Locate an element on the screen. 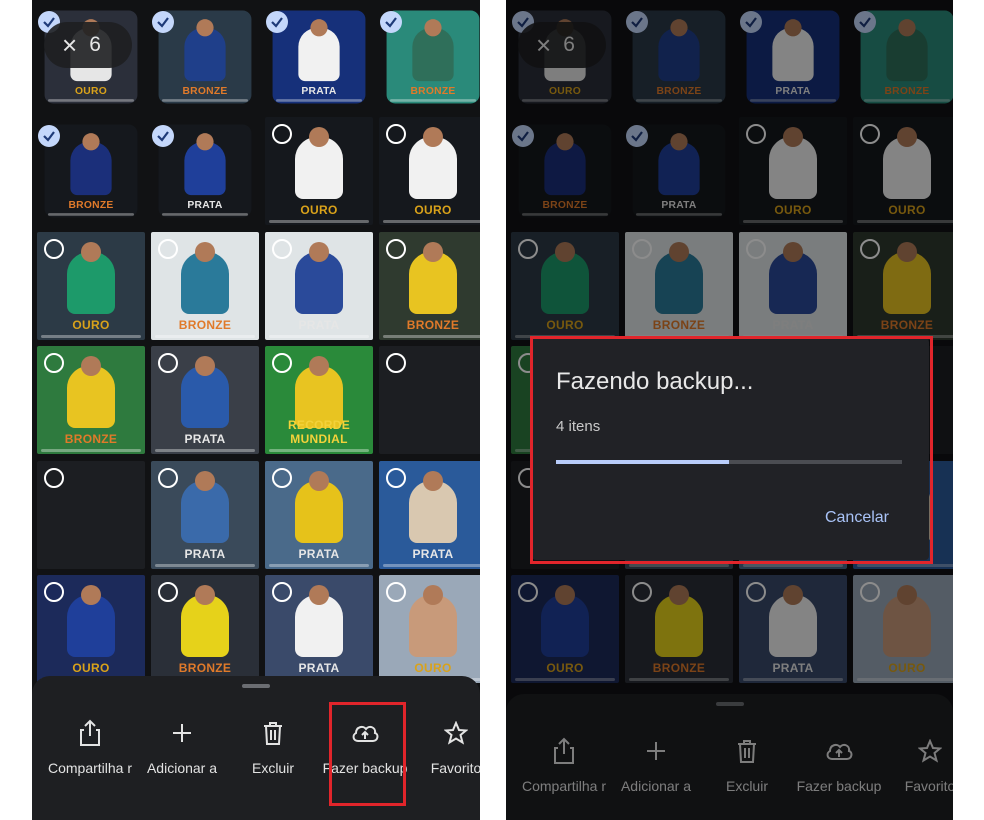 This screenshot has width=984, height=820. close-icon: × is located at coordinates (69, 45).